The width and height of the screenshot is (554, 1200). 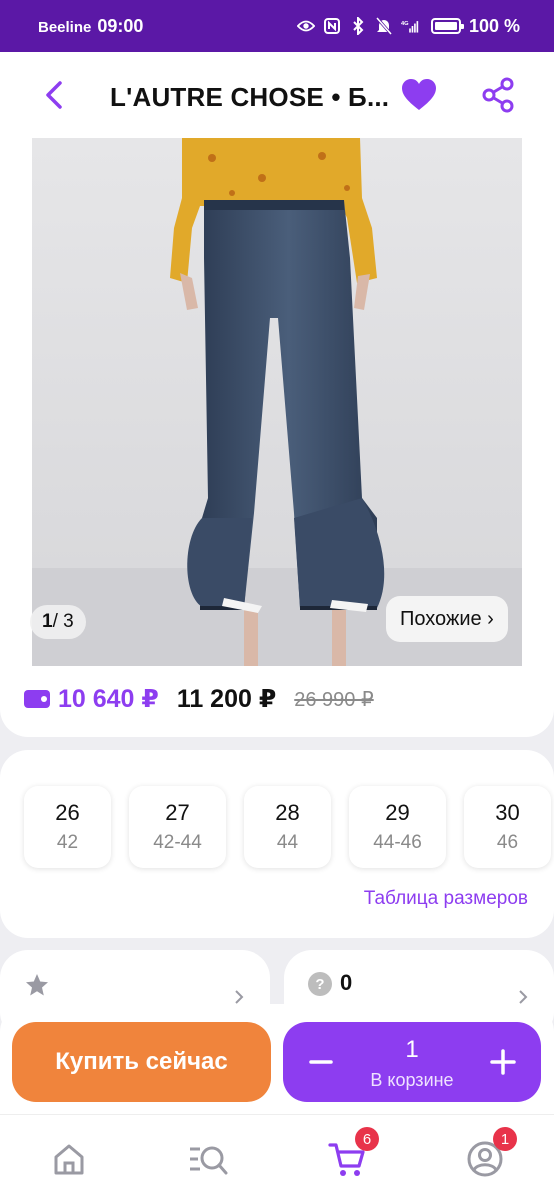 I want to click on heart-icon, so click(x=419, y=94).